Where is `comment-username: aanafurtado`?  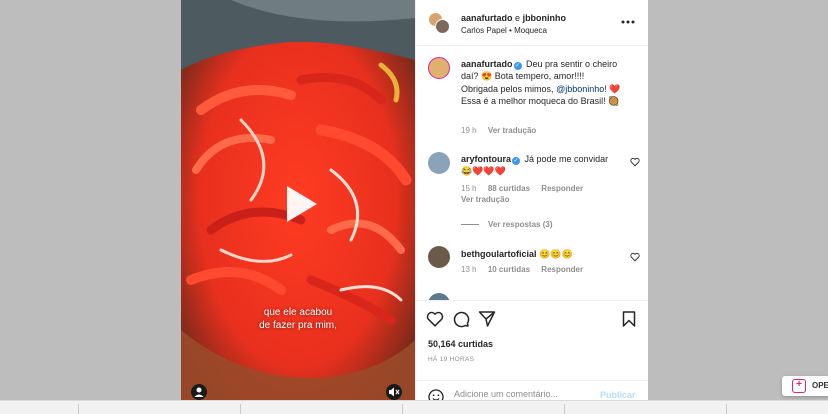
comment-username: aanafurtado is located at coordinates (487, 64).